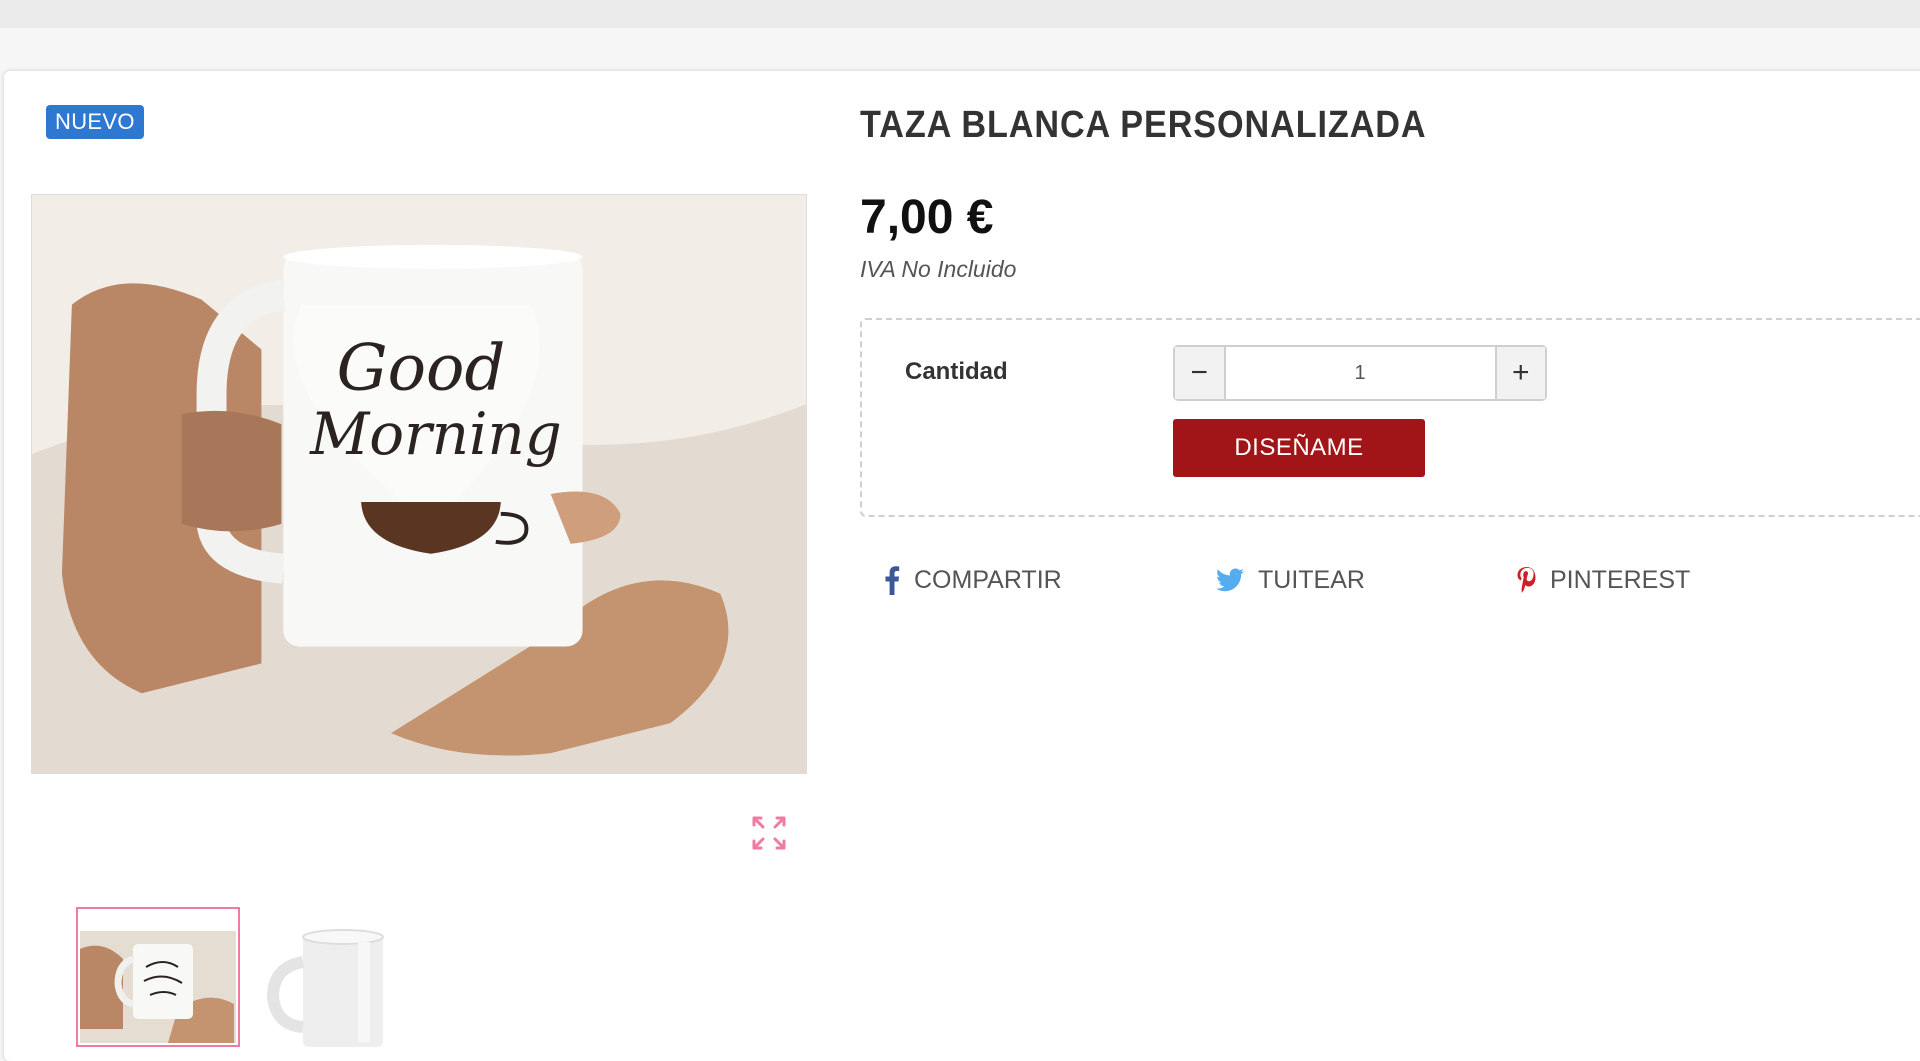 The width and height of the screenshot is (1920, 1061). Describe the element at coordinates (95, 122) in the screenshot. I see `new-badge: NUEVO` at that location.